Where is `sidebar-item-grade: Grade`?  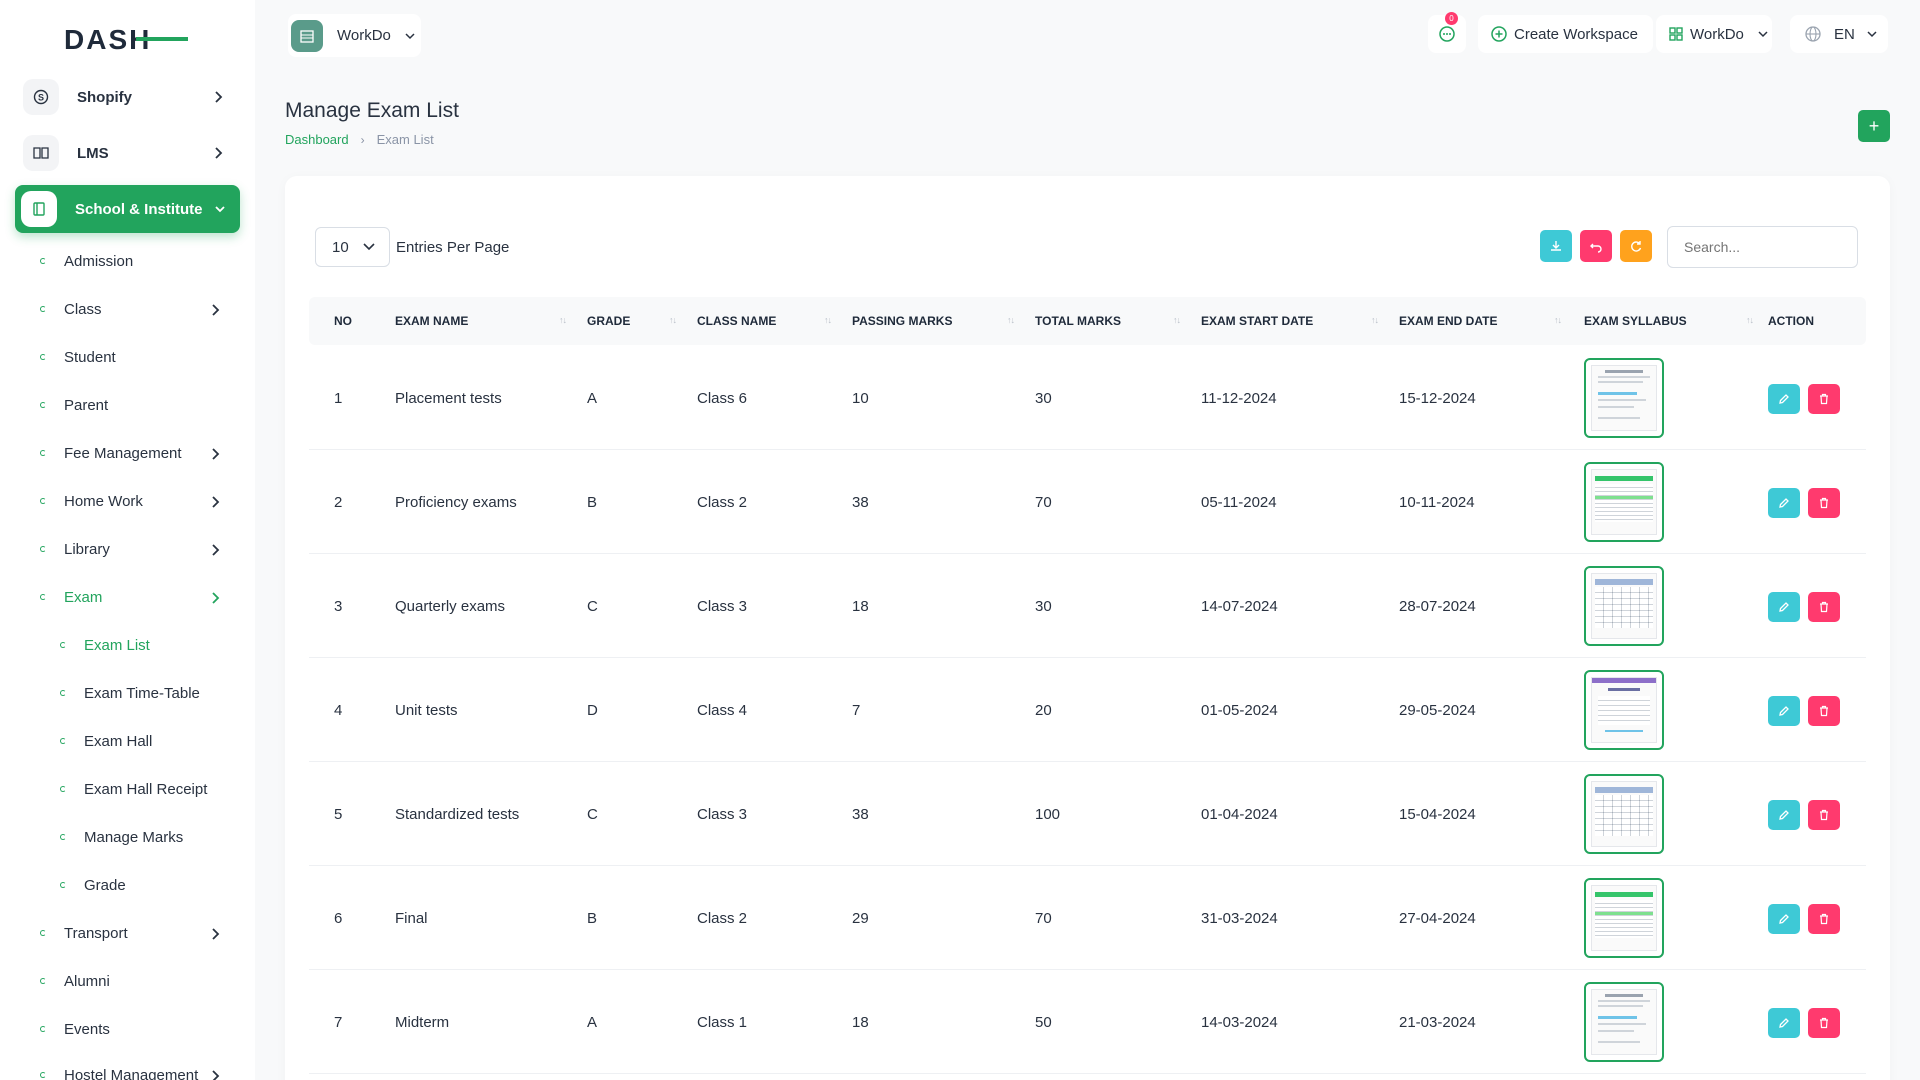 sidebar-item-grade: Grade is located at coordinates (150, 885).